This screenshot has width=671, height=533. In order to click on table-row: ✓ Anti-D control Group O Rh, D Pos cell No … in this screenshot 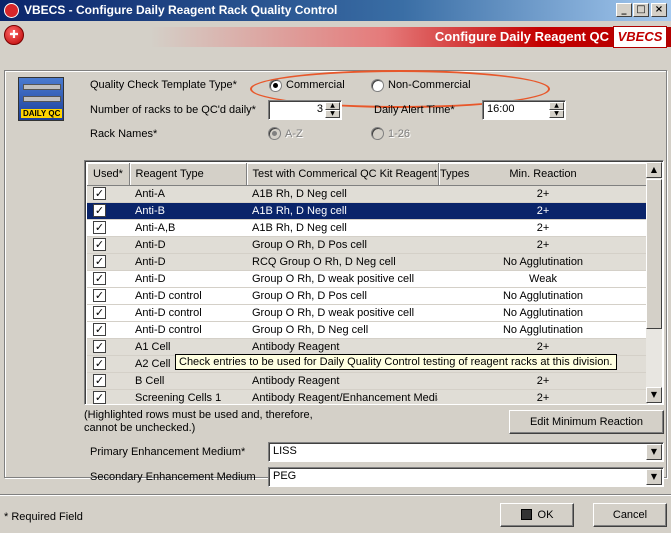, I will do `click(367, 296)`.